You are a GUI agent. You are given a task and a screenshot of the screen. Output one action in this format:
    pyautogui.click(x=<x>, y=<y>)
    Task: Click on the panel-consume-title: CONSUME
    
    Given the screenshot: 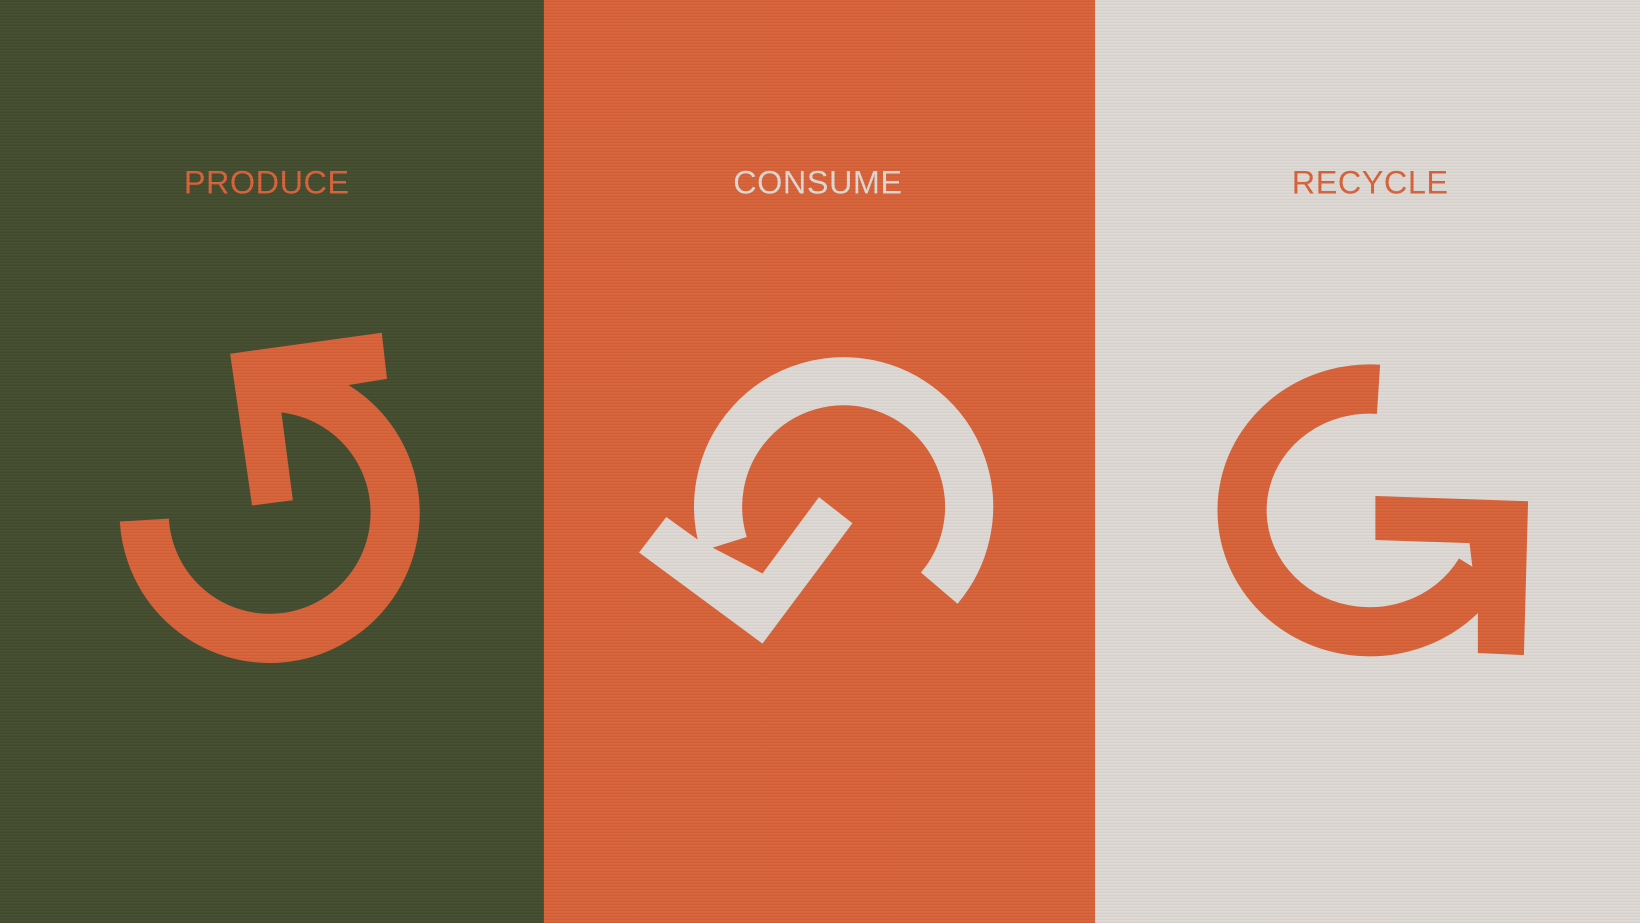 What is the action you would take?
    pyautogui.click(x=817, y=183)
    